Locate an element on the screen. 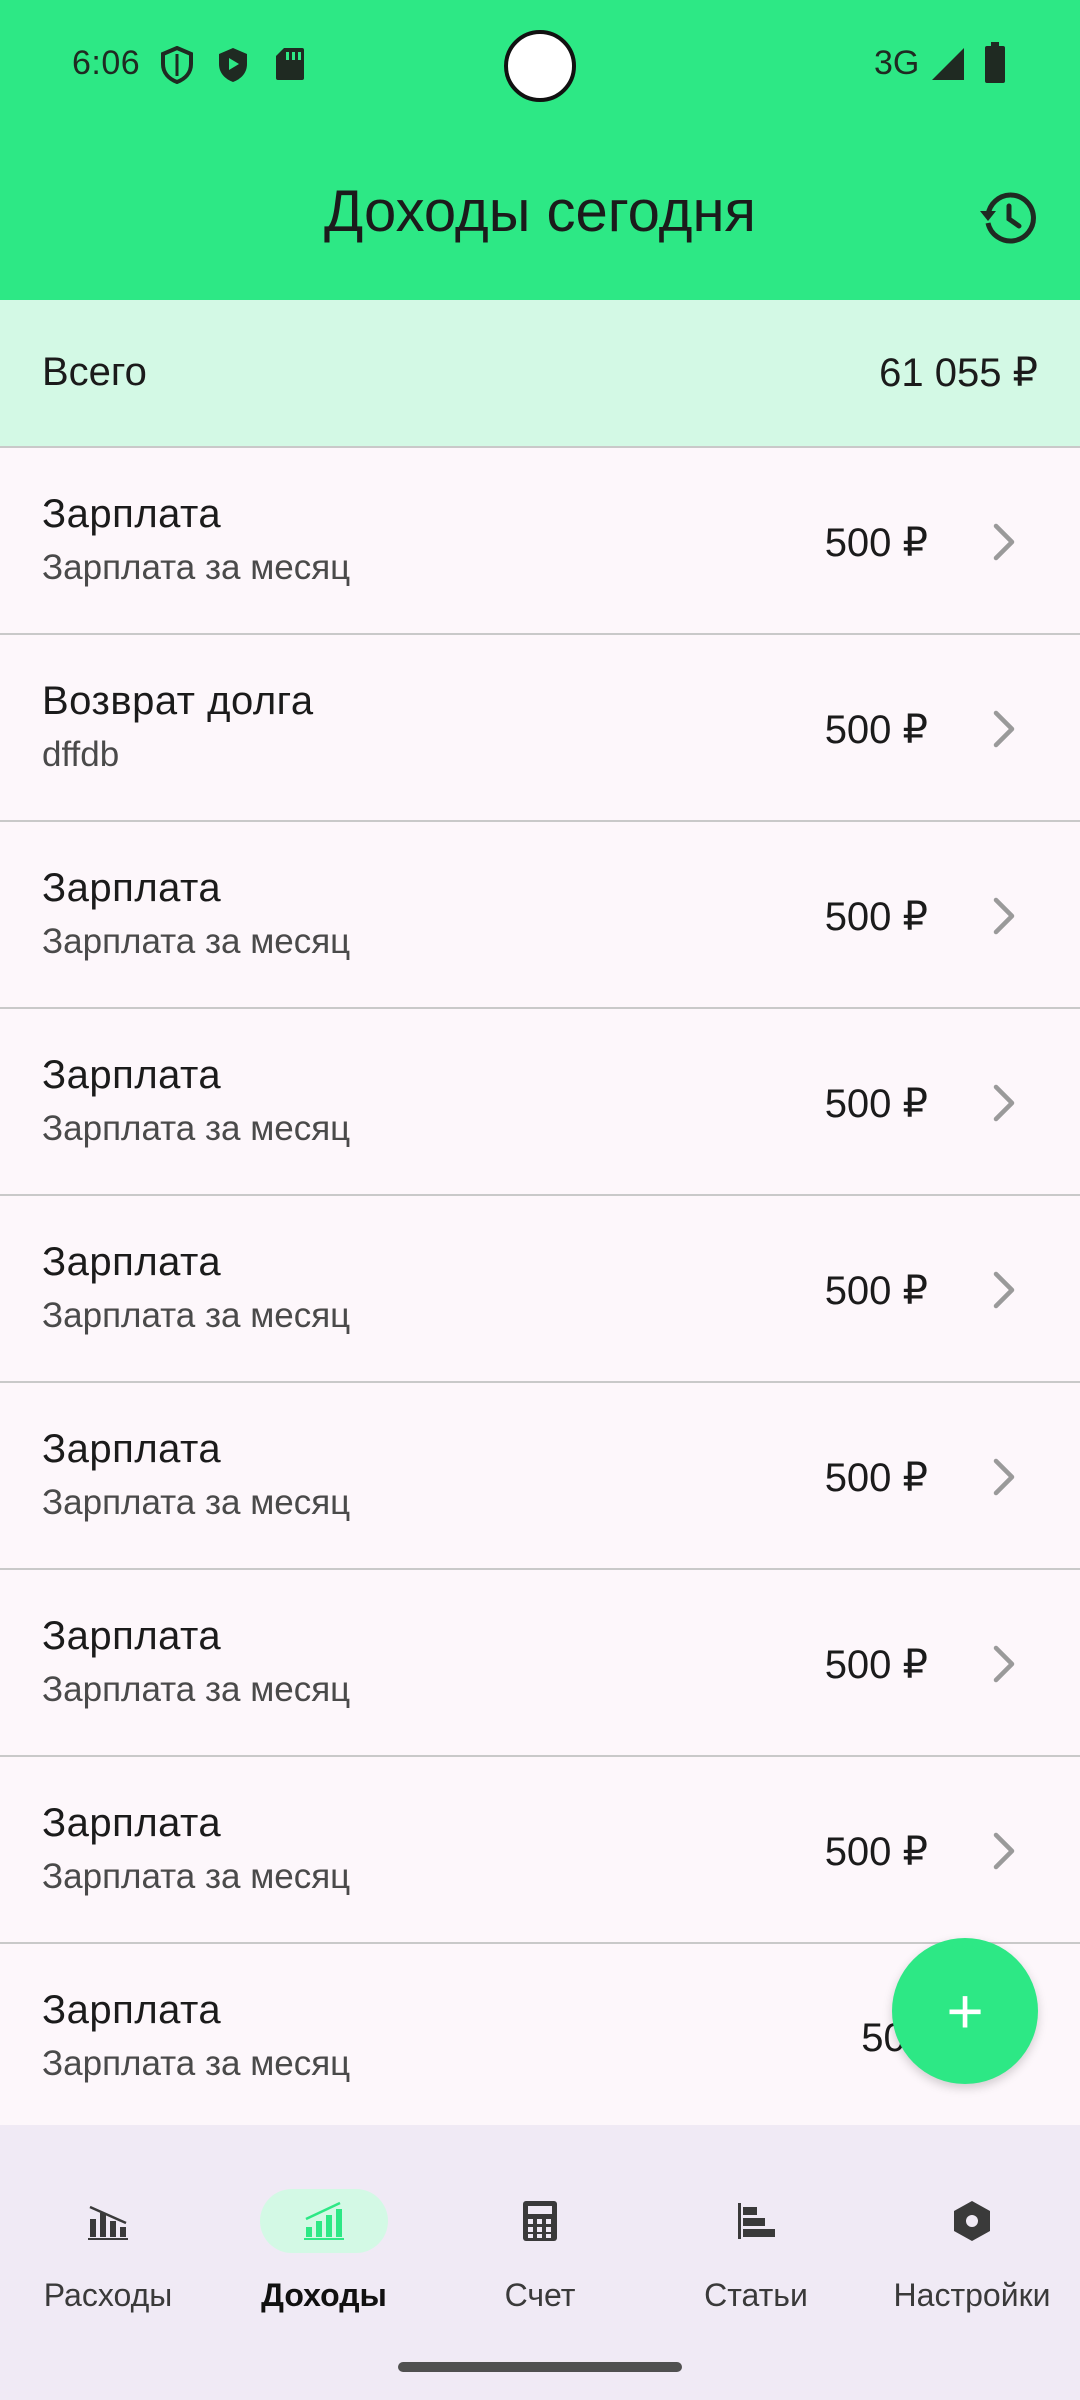 The width and height of the screenshot is (1080, 2400). bottom-navigation: Расходы Доходы Счет Статьи Настройки is located at coordinates (540, 2262).